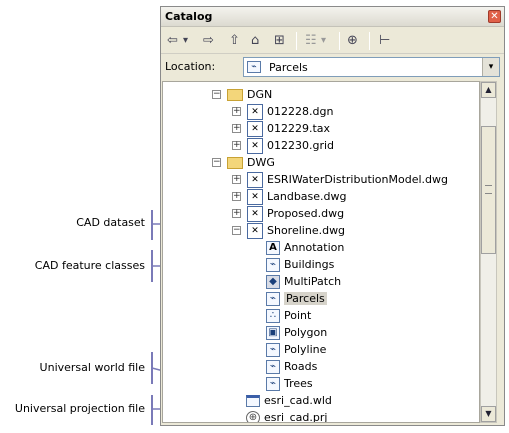 The height and width of the screenshot is (433, 509). What do you see at coordinates (311, 41) in the screenshot?
I see `view-options-icon: ☷` at bounding box center [311, 41].